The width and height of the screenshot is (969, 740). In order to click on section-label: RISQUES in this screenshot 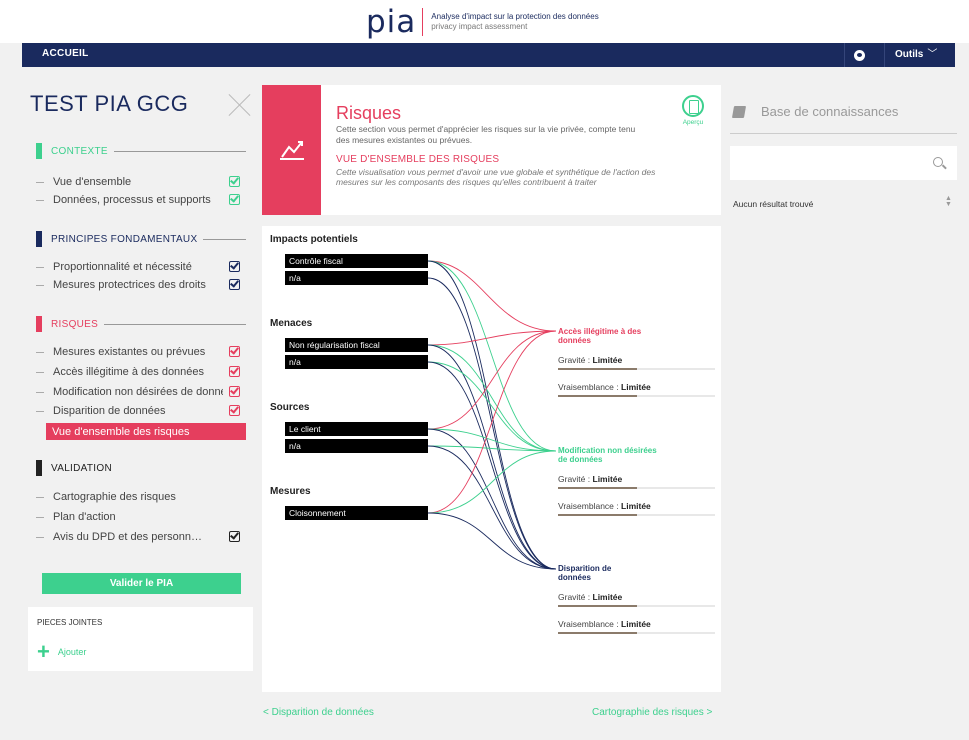, I will do `click(75, 324)`.